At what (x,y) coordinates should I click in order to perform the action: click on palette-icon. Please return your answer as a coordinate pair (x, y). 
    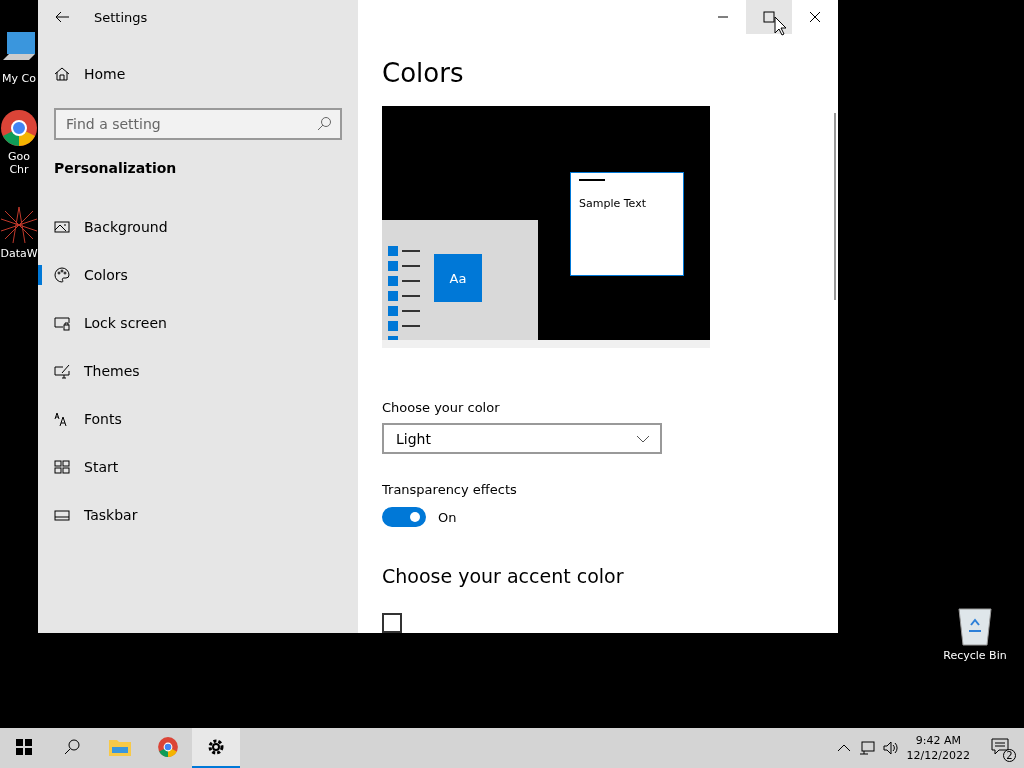
    Looking at the image, I should click on (62, 275).